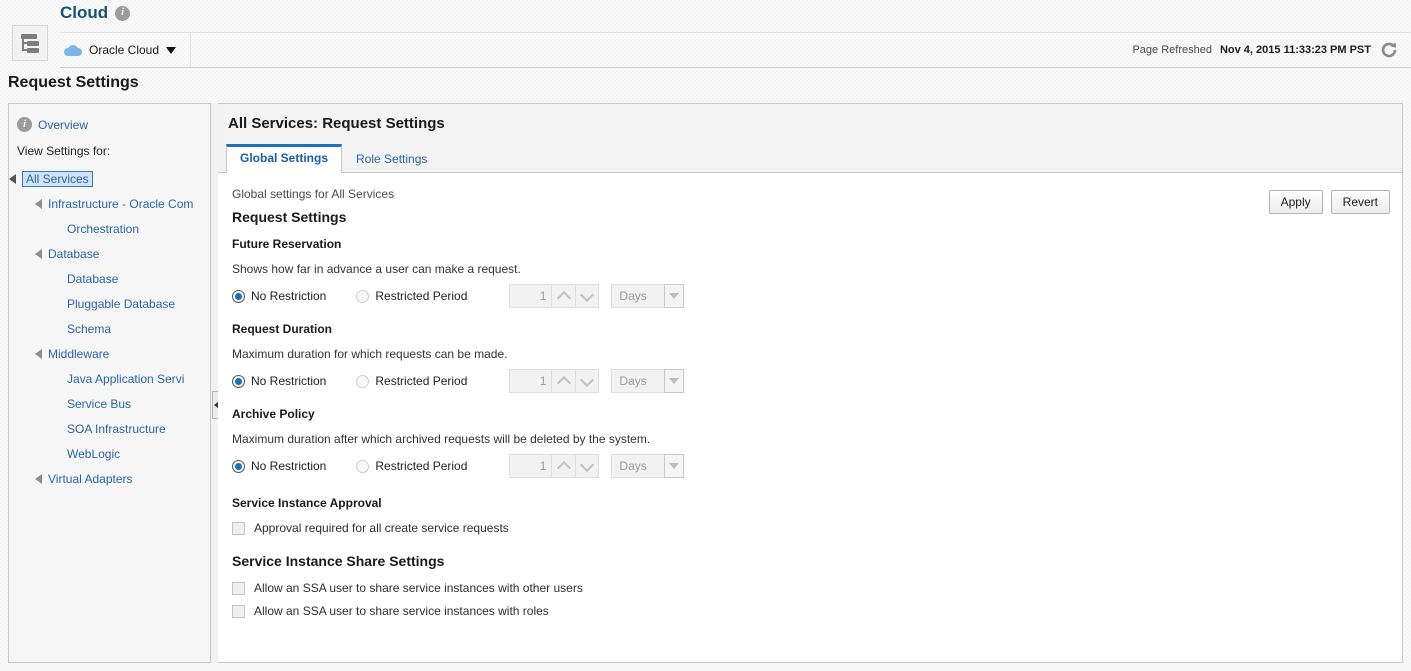  I want to click on radio-no-restriction-future-reservation: No Restriction, so click(279, 296).